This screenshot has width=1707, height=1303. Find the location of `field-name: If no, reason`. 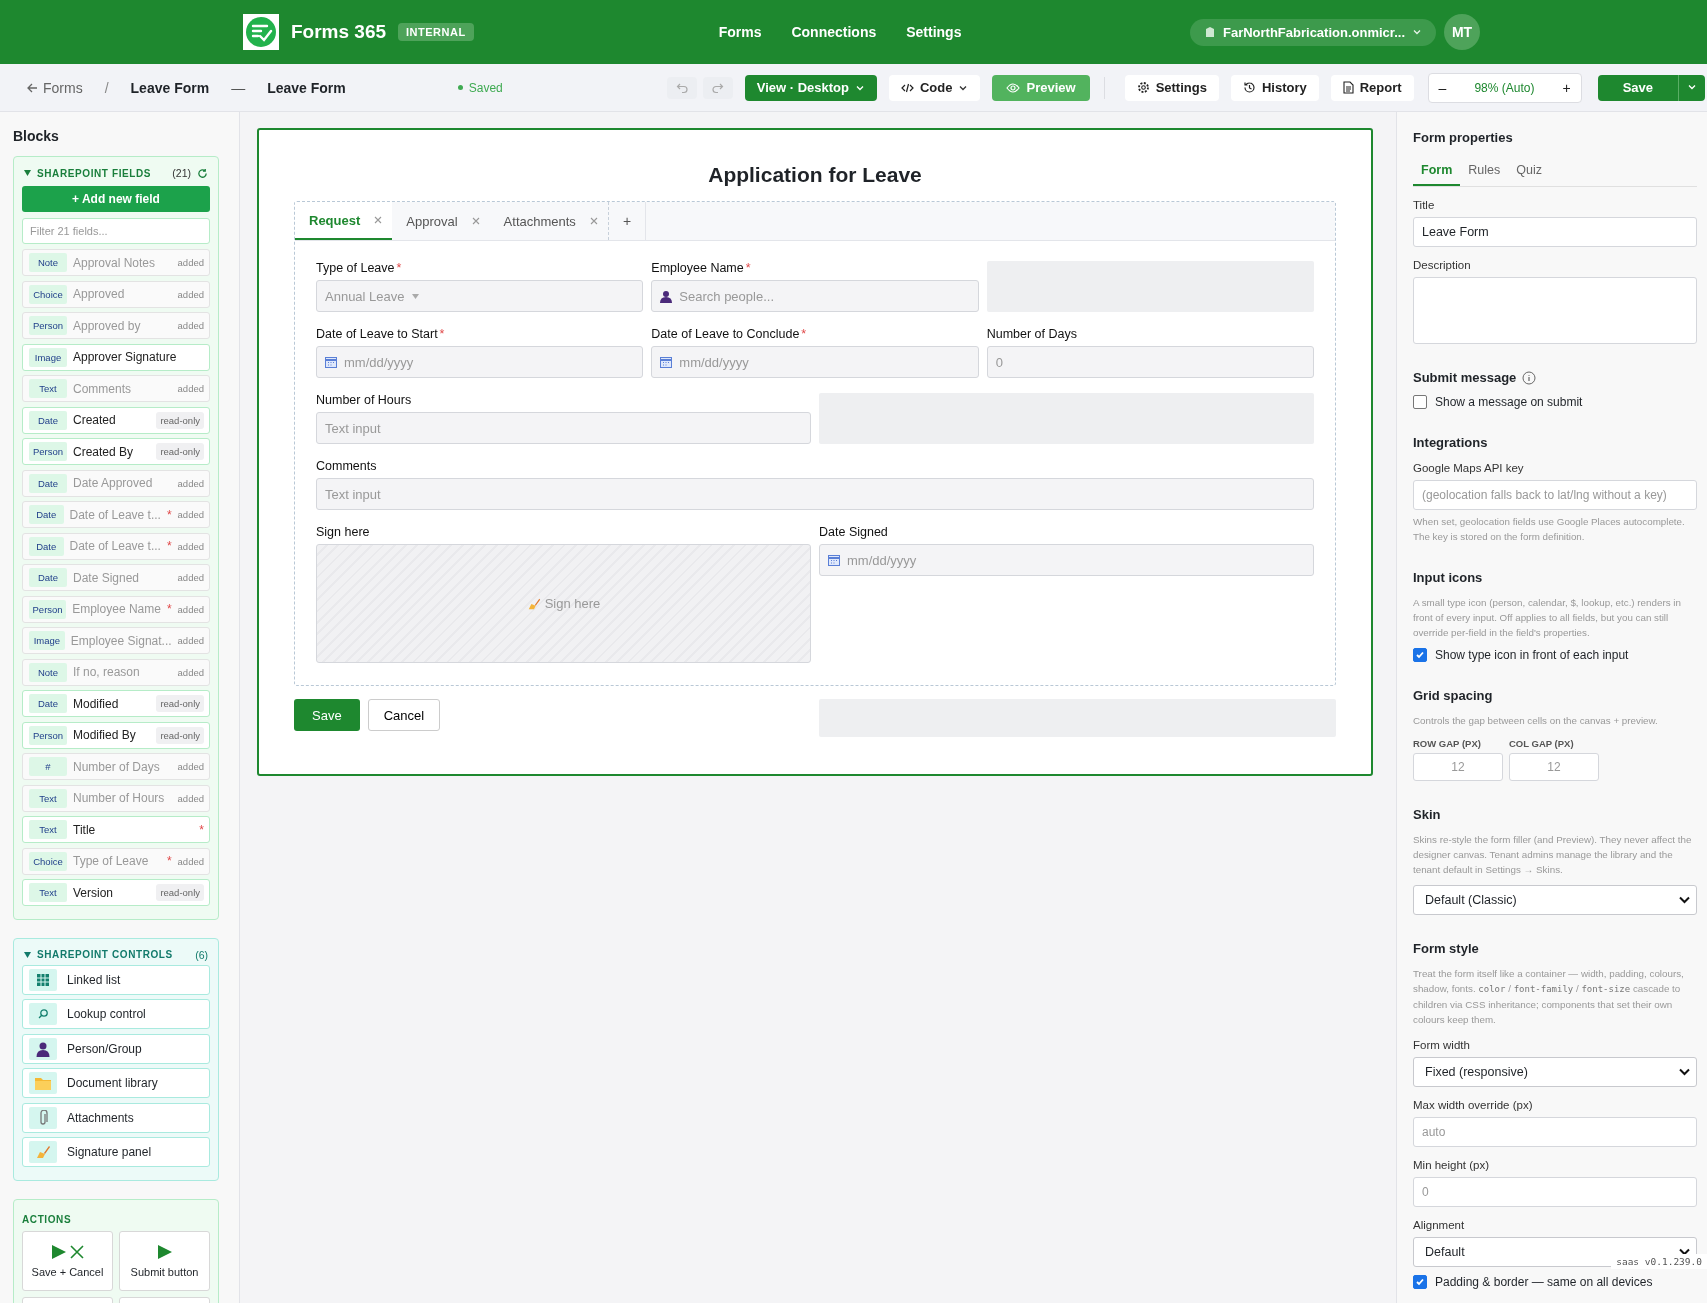

field-name: If no, reason is located at coordinates (107, 672).